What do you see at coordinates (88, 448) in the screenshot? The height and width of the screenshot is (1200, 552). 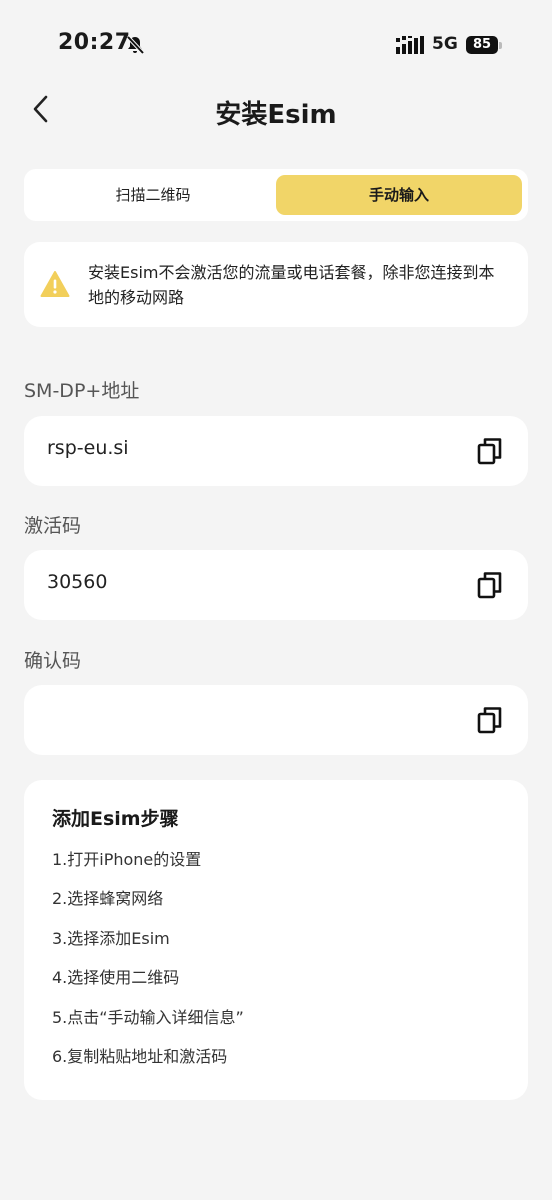 I see `smdp-value: rsp-eu.si` at bounding box center [88, 448].